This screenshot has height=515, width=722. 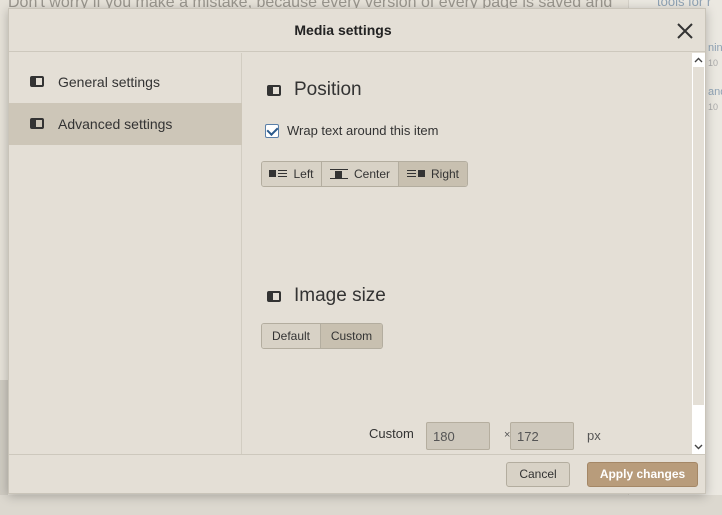 I want to click on height-input, so click(x=542, y=436).